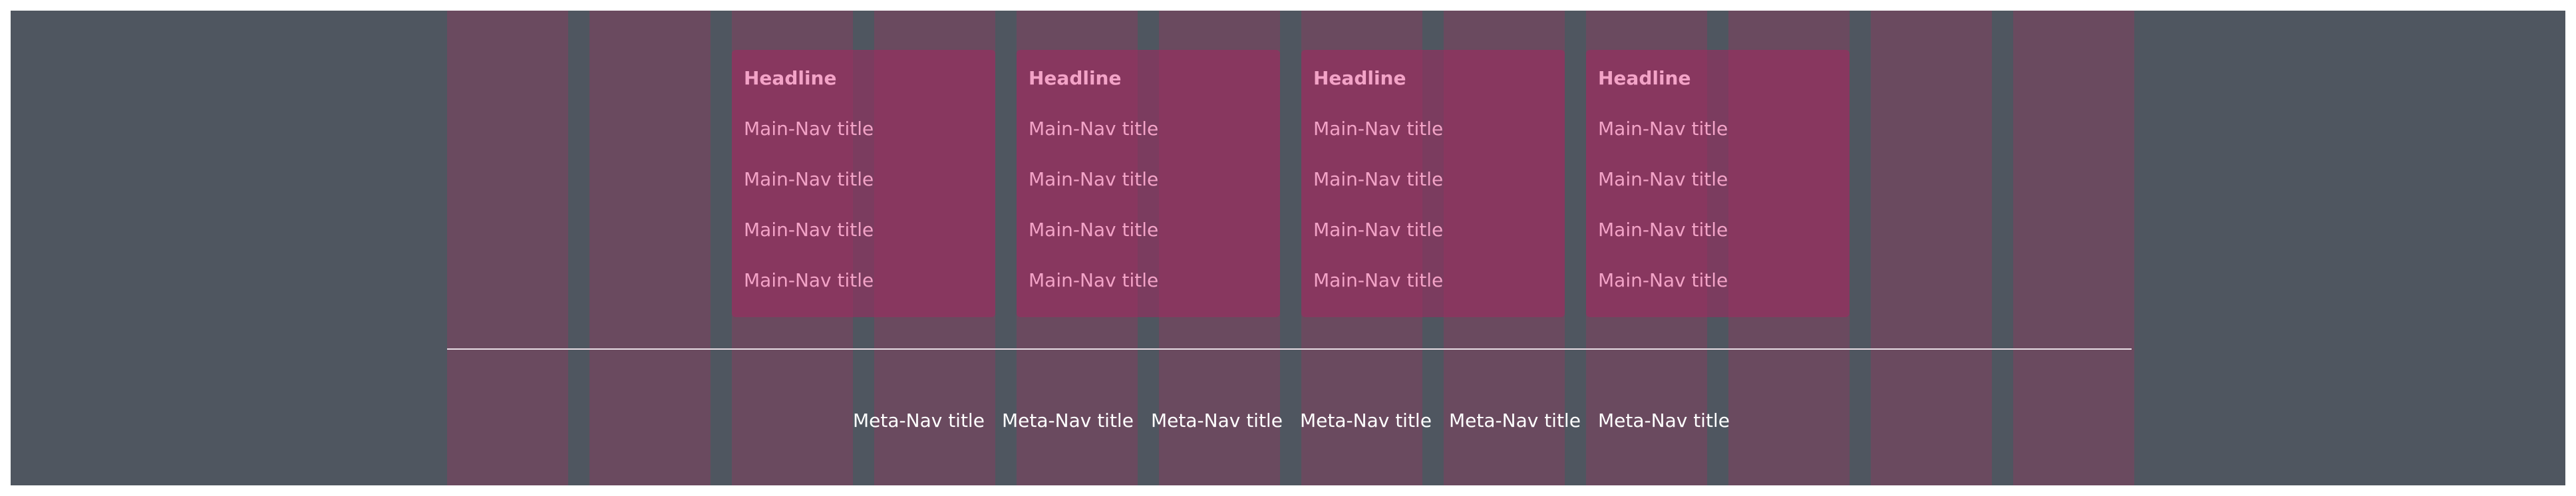 The height and width of the screenshot is (496, 2576). I want to click on footer-divider, so click(1289, 349).